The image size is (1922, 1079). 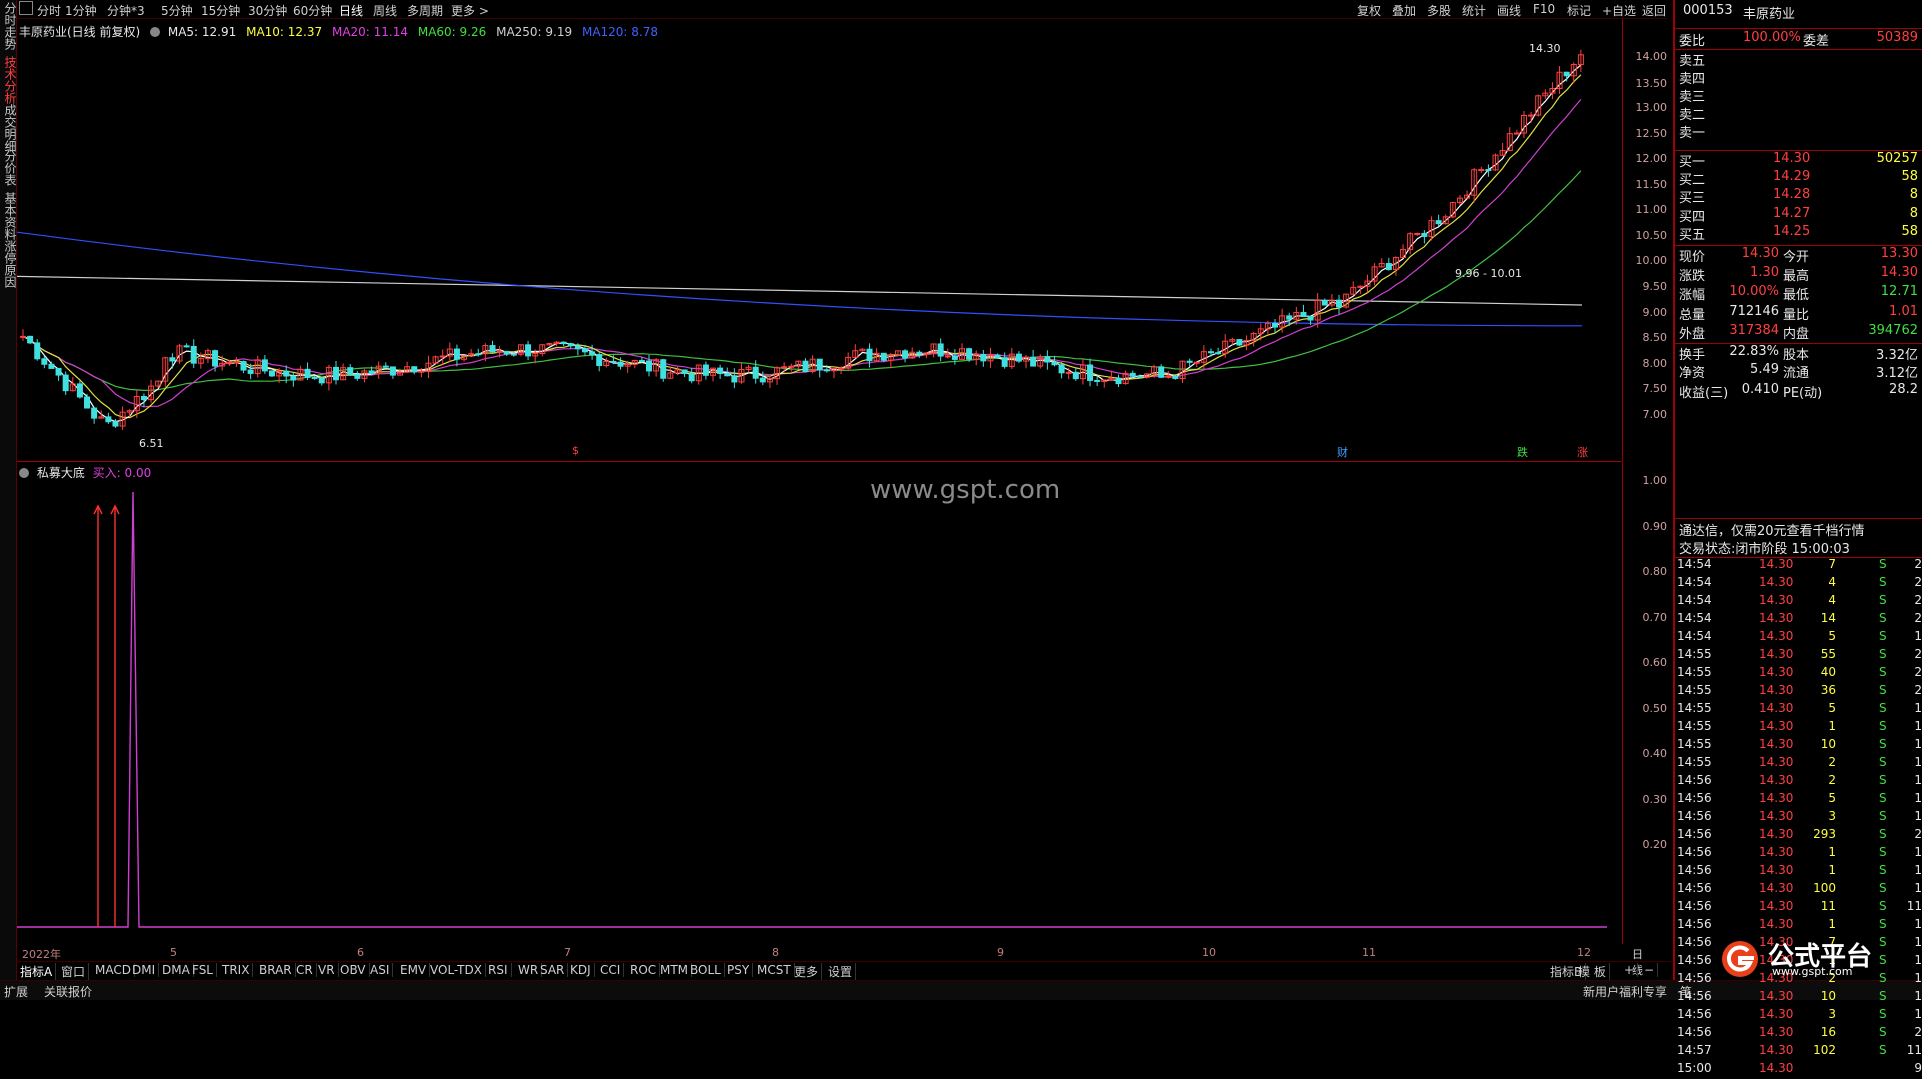 What do you see at coordinates (575, 450) in the screenshot?
I see `event-mark-dollar: $` at bounding box center [575, 450].